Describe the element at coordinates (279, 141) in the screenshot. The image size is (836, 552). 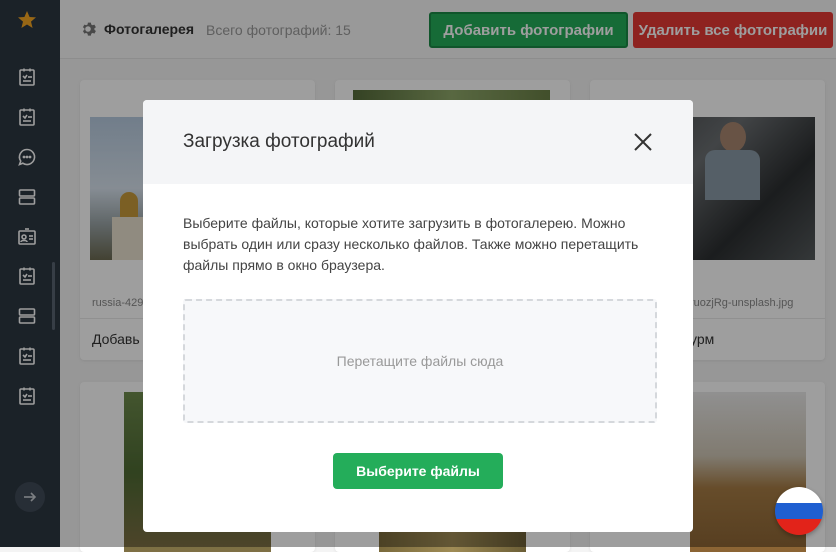
I see `dialog-title: Загрузка фотографий` at that location.